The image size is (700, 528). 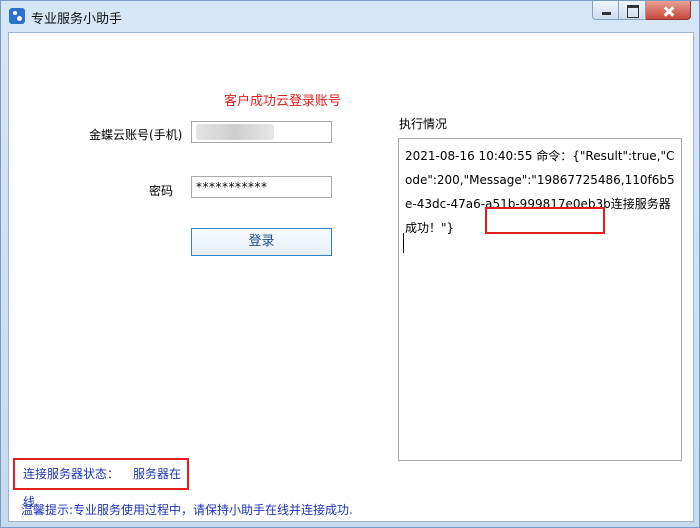 I want to click on account-label: 金蝶云账号(手机), so click(x=136, y=135).